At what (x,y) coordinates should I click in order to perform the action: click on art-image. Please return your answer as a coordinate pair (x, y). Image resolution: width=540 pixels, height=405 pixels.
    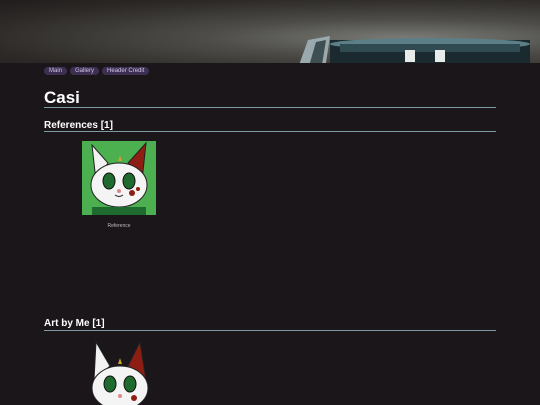
    Looking at the image, I should click on (120, 372).